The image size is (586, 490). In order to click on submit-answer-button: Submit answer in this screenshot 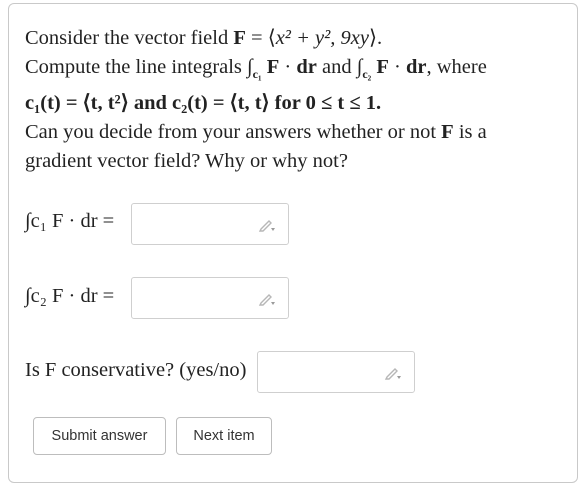, I will do `click(99, 436)`.